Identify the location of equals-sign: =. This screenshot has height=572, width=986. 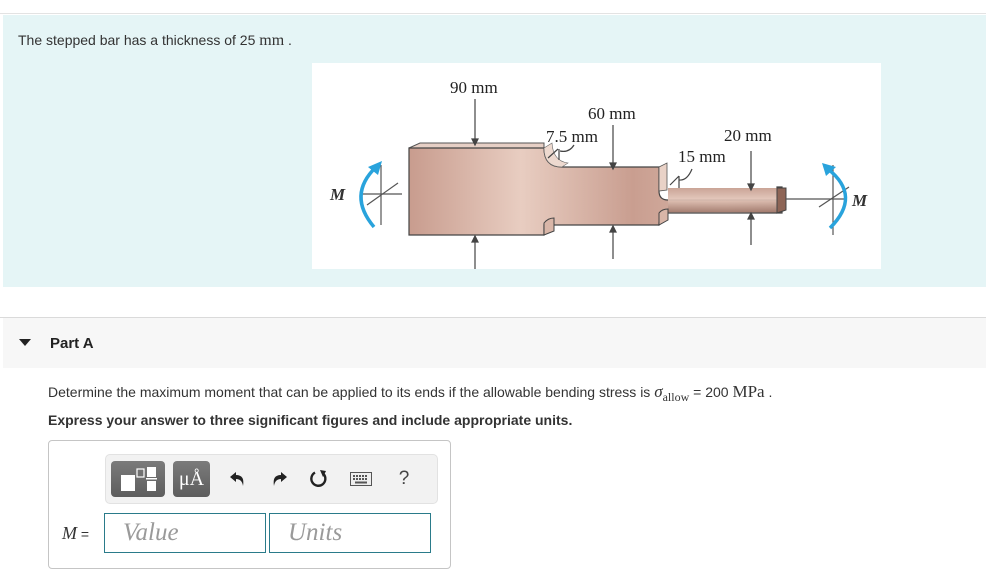
(83, 534).